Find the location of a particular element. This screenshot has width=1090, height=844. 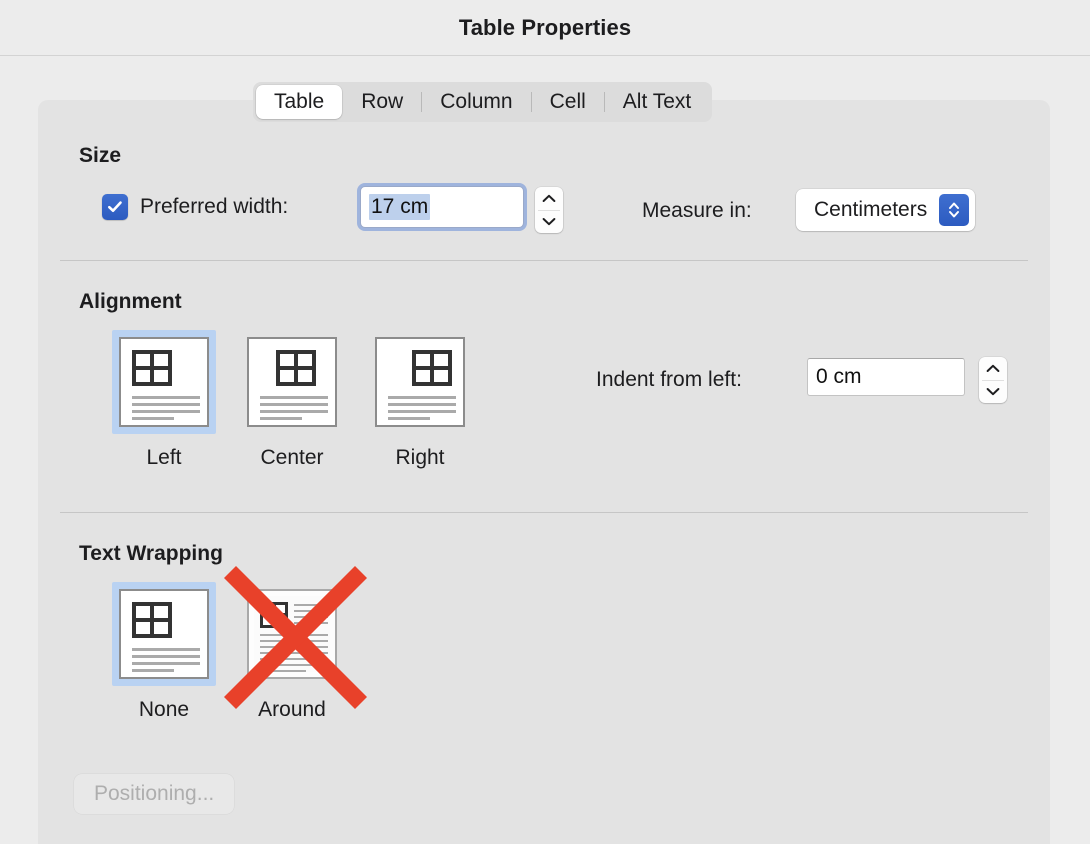

alignment-option-center: Center is located at coordinates (292, 400).